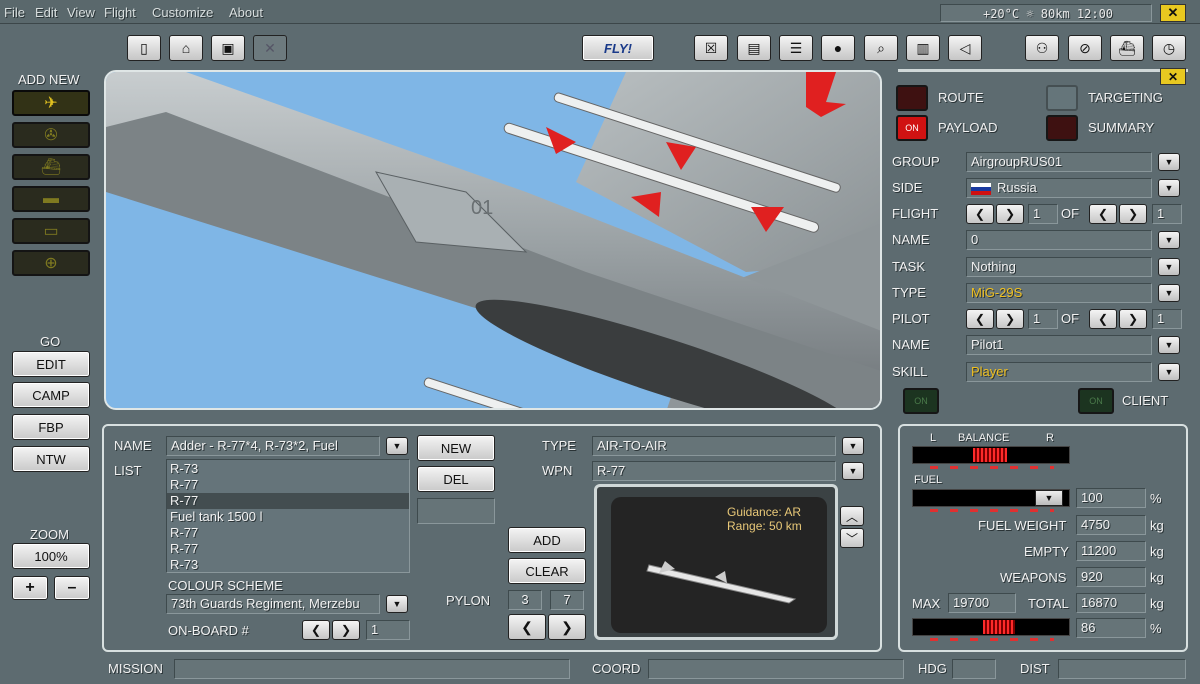 The height and width of the screenshot is (684, 1200). I want to click on forbidden-icon: ⊘, so click(1085, 48).